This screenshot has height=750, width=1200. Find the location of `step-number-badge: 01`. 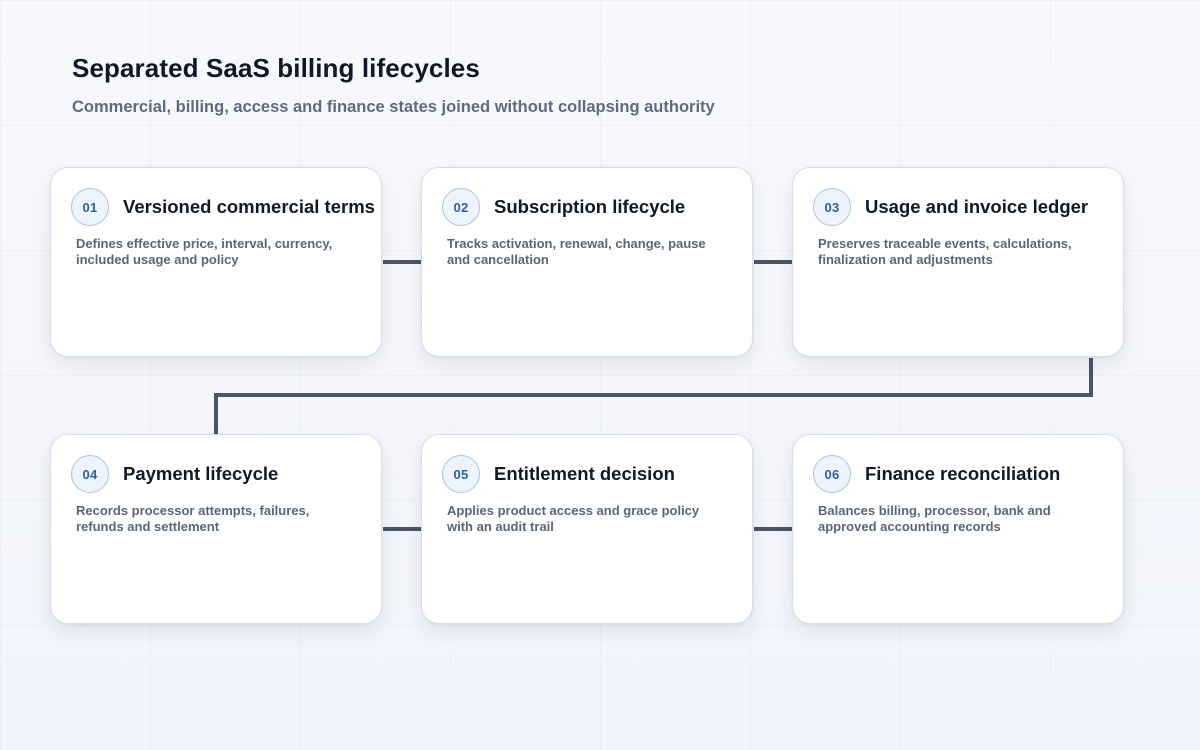

step-number-badge: 01 is located at coordinates (90, 207).